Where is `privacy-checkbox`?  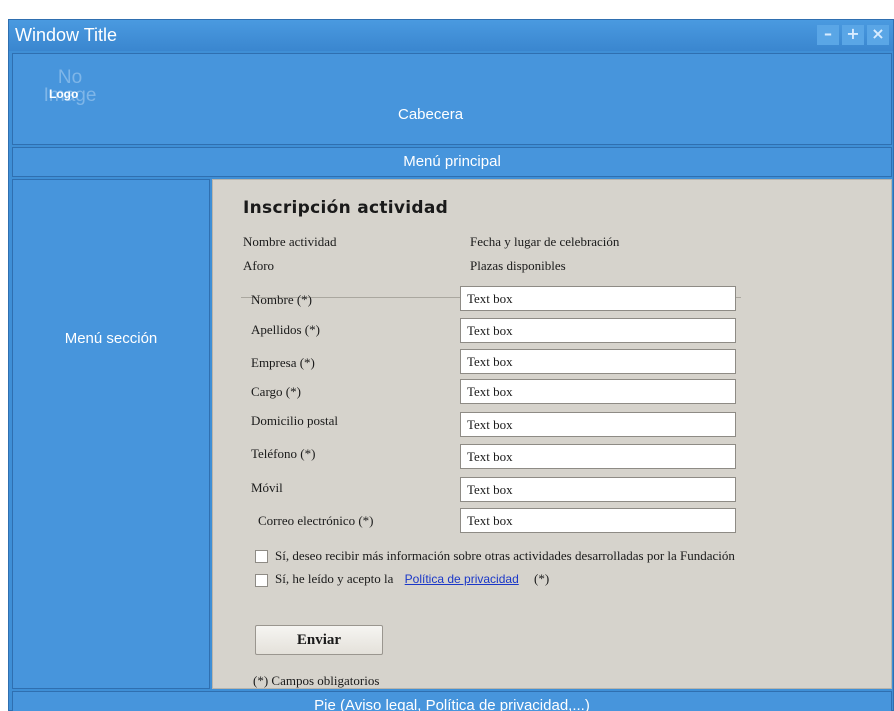 privacy-checkbox is located at coordinates (261, 580).